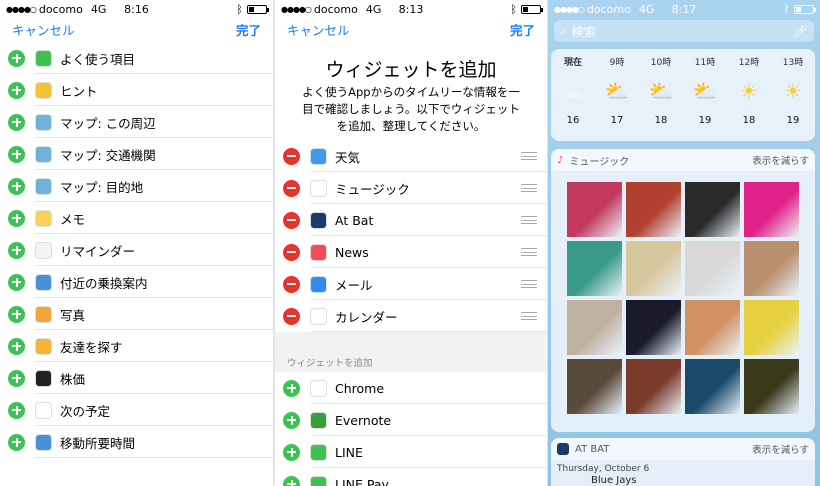 The height and width of the screenshot is (486, 820). I want to click on add-widget-row: よく使う項目, so click(136, 58).